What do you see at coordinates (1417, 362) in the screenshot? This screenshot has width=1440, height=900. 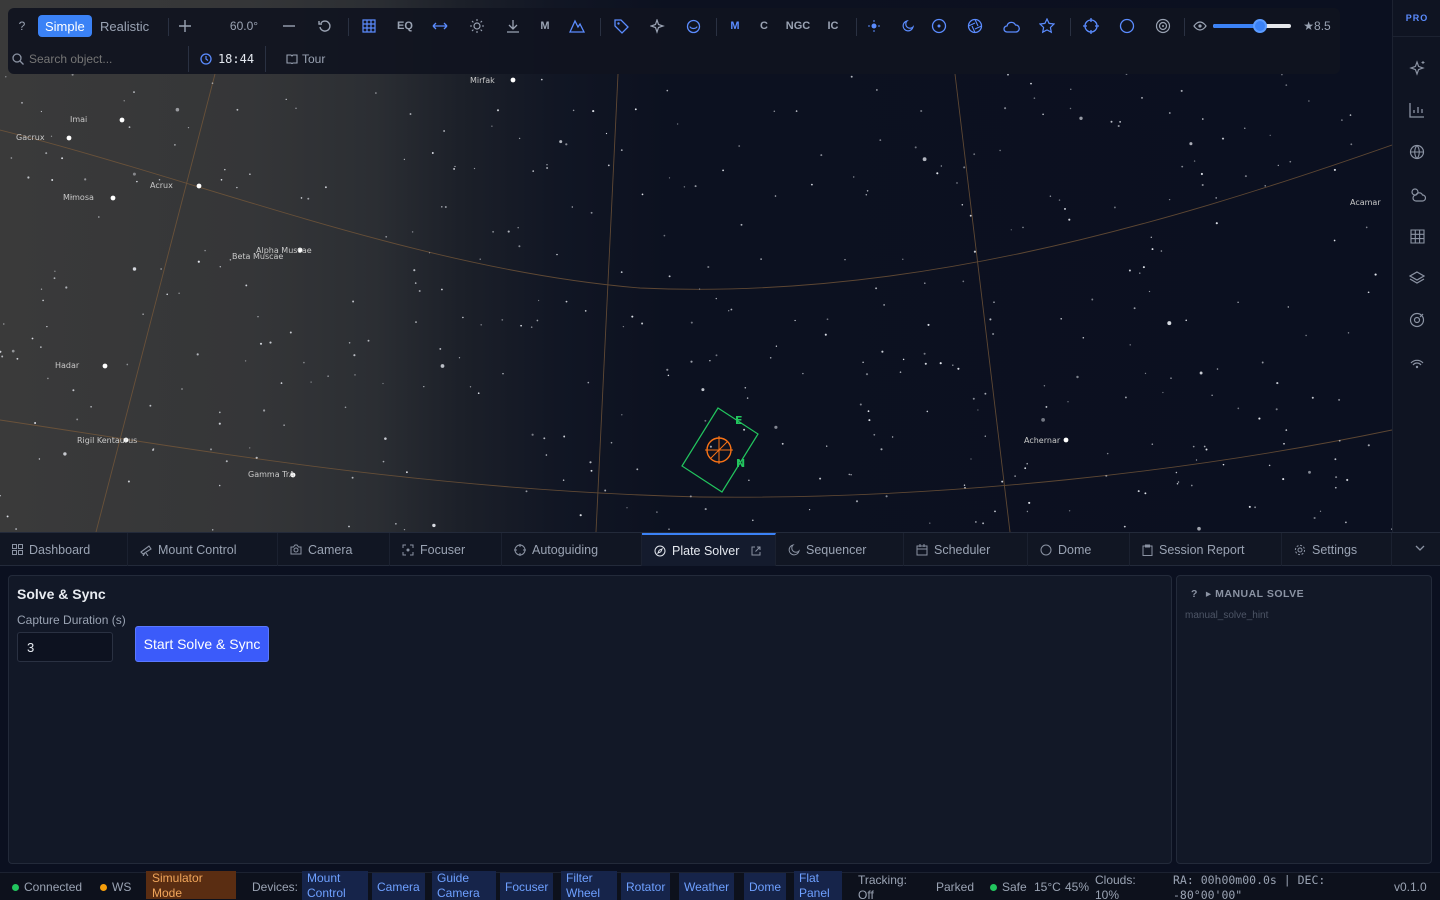 I see `signal-icon` at bounding box center [1417, 362].